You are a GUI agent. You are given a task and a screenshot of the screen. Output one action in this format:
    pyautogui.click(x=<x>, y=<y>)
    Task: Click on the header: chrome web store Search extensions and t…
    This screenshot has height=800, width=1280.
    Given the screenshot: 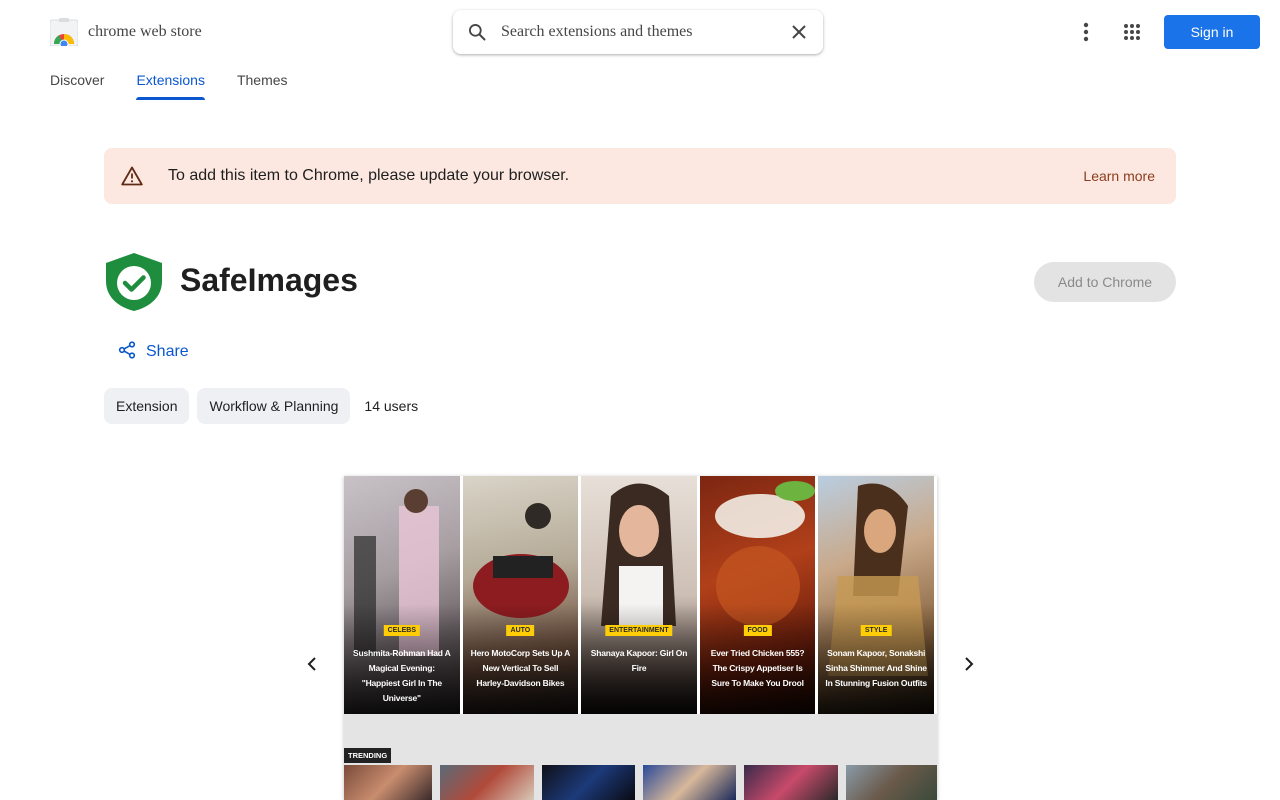 What is the action you would take?
    pyautogui.click(x=640, y=32)
    